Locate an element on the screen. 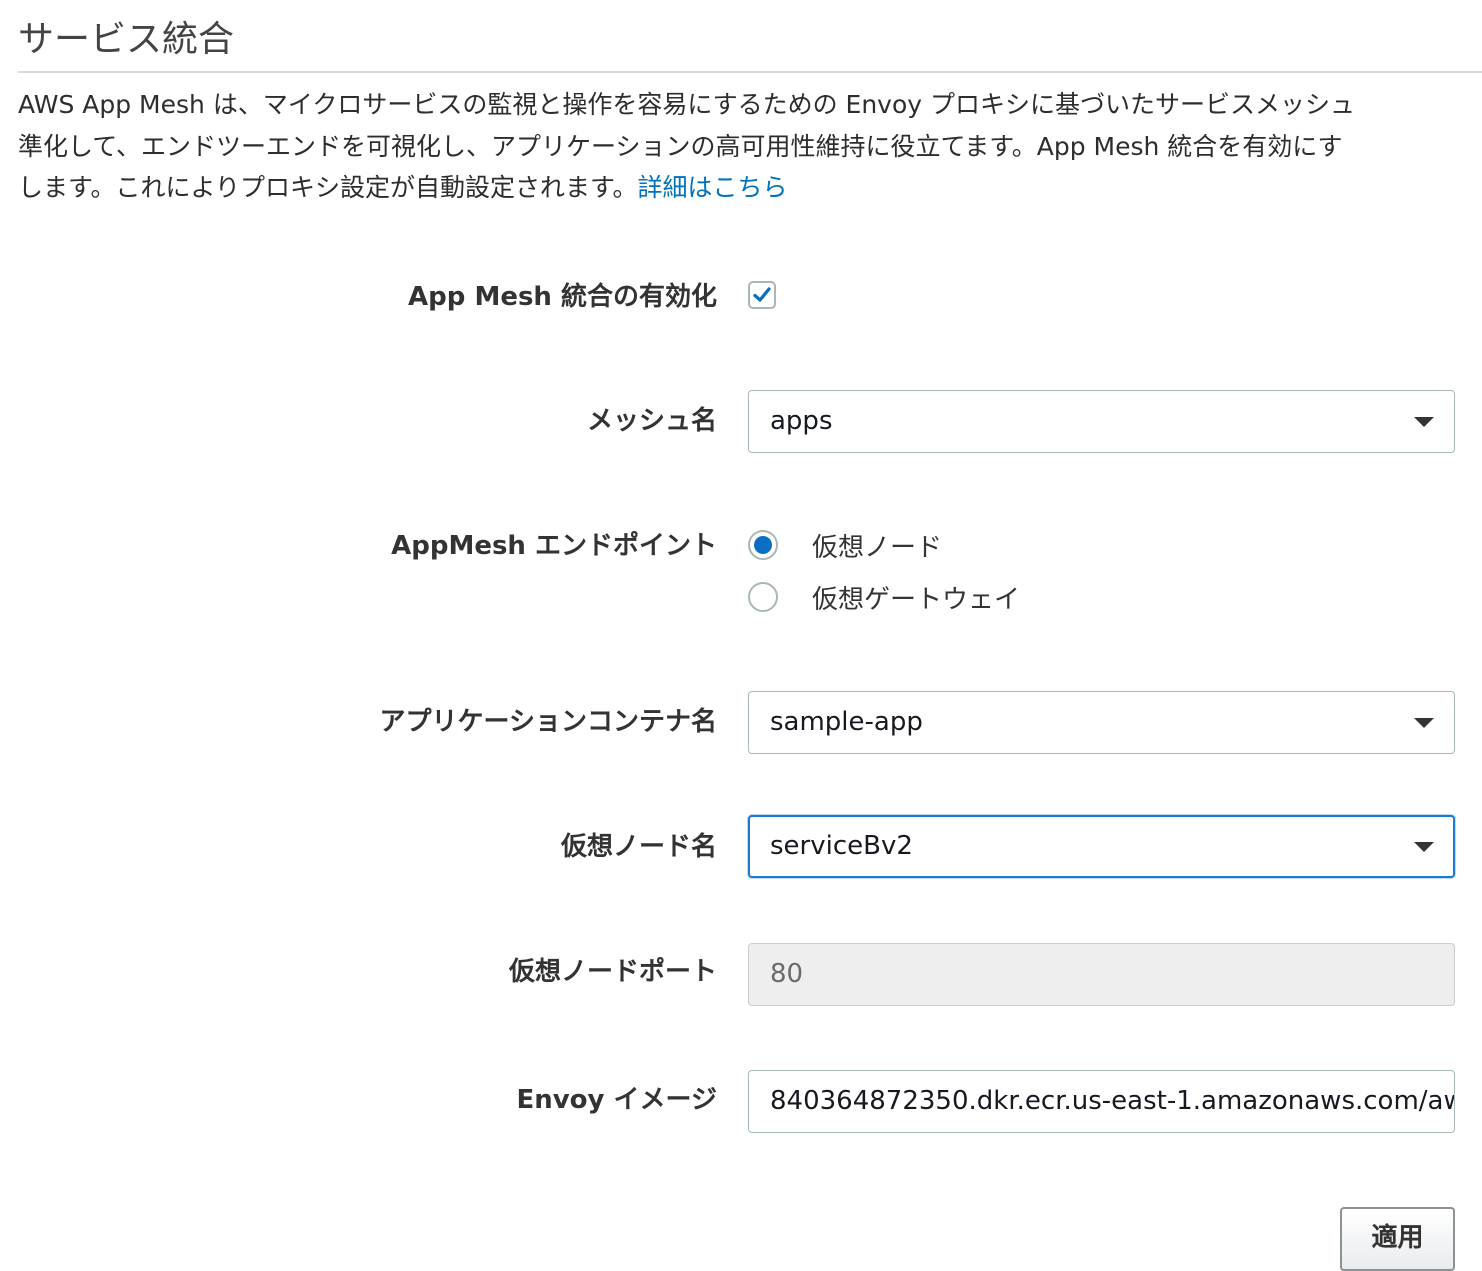 Image resolution: width=1482 pixels, height=1271 pixels. checkmark-icon is located at coordinates (762, 294).